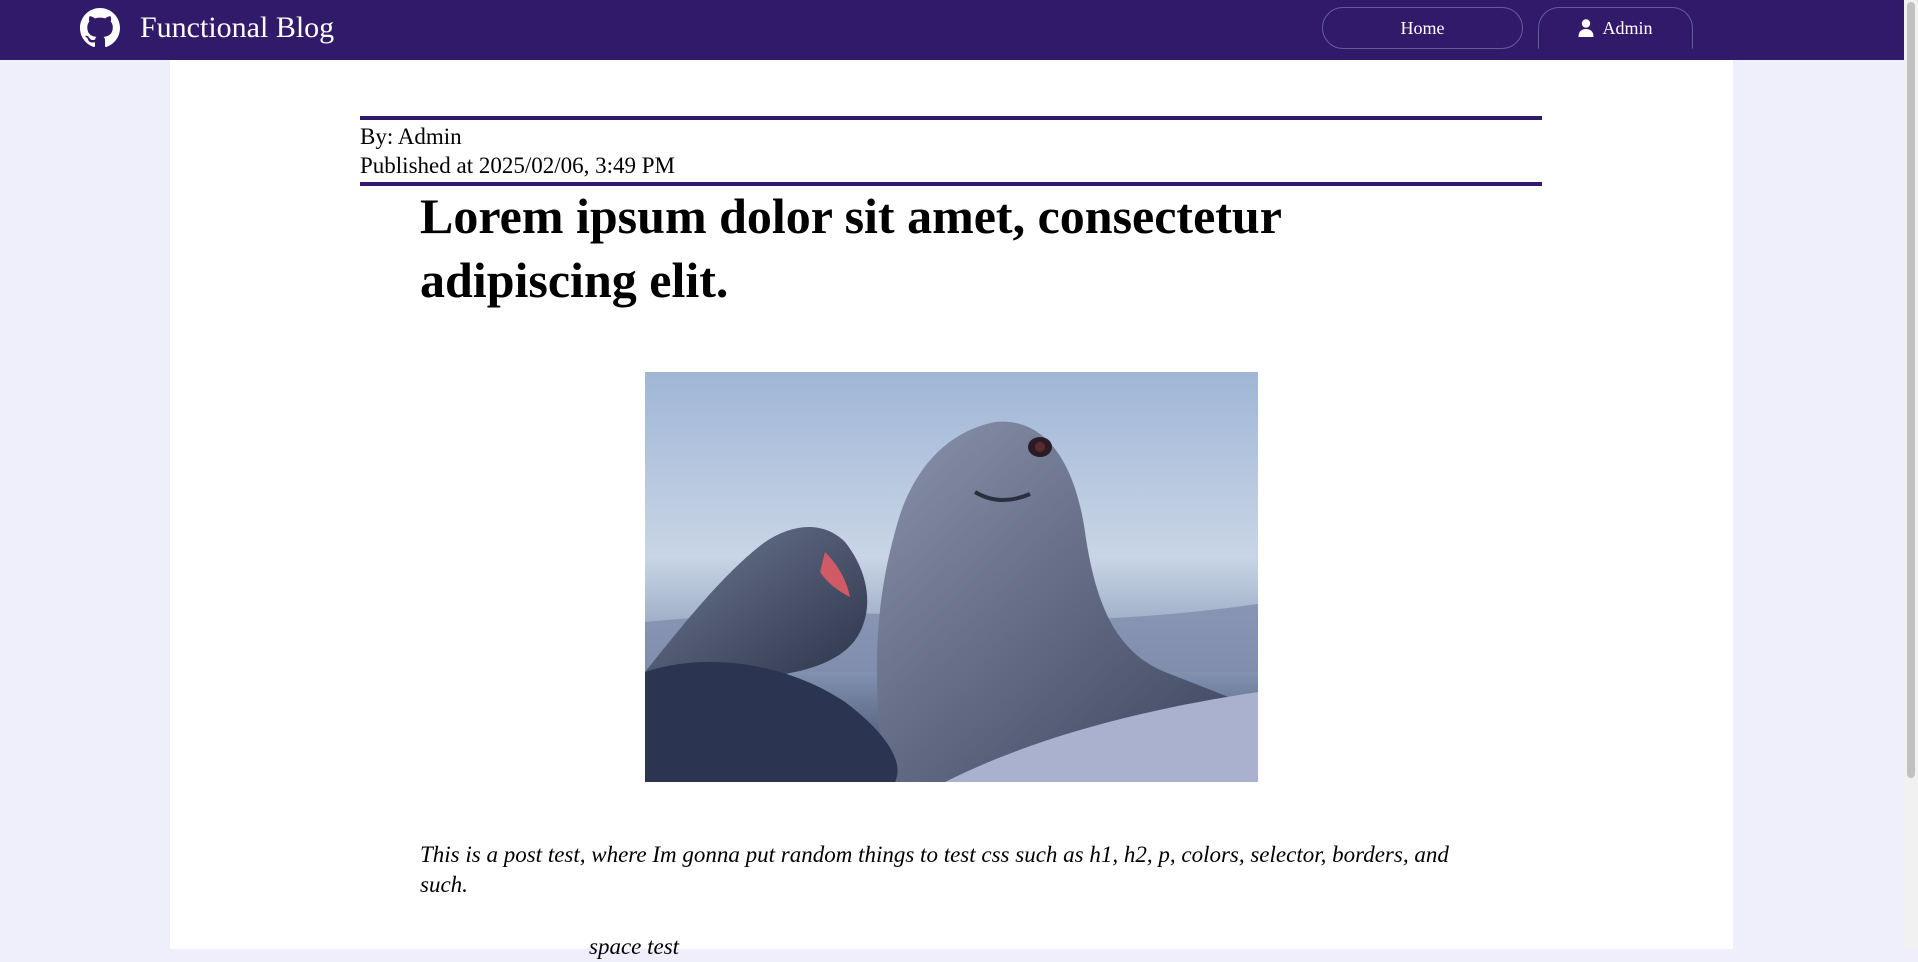 The height and width of the screenshot is (962, 1918). I want to click on page-scrollbar, so click(1911, 474).